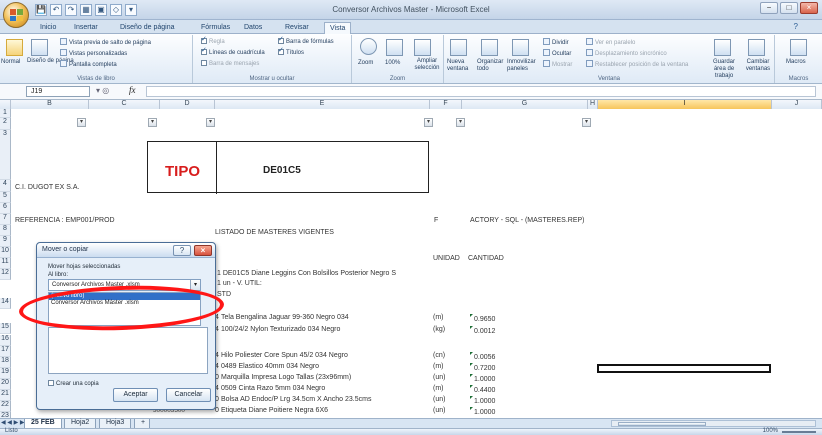 This screenshot has height=435, width=822. Describe the element at coordinates (685, 104) in the screenshot. I see `column-header-i: I` at that location.